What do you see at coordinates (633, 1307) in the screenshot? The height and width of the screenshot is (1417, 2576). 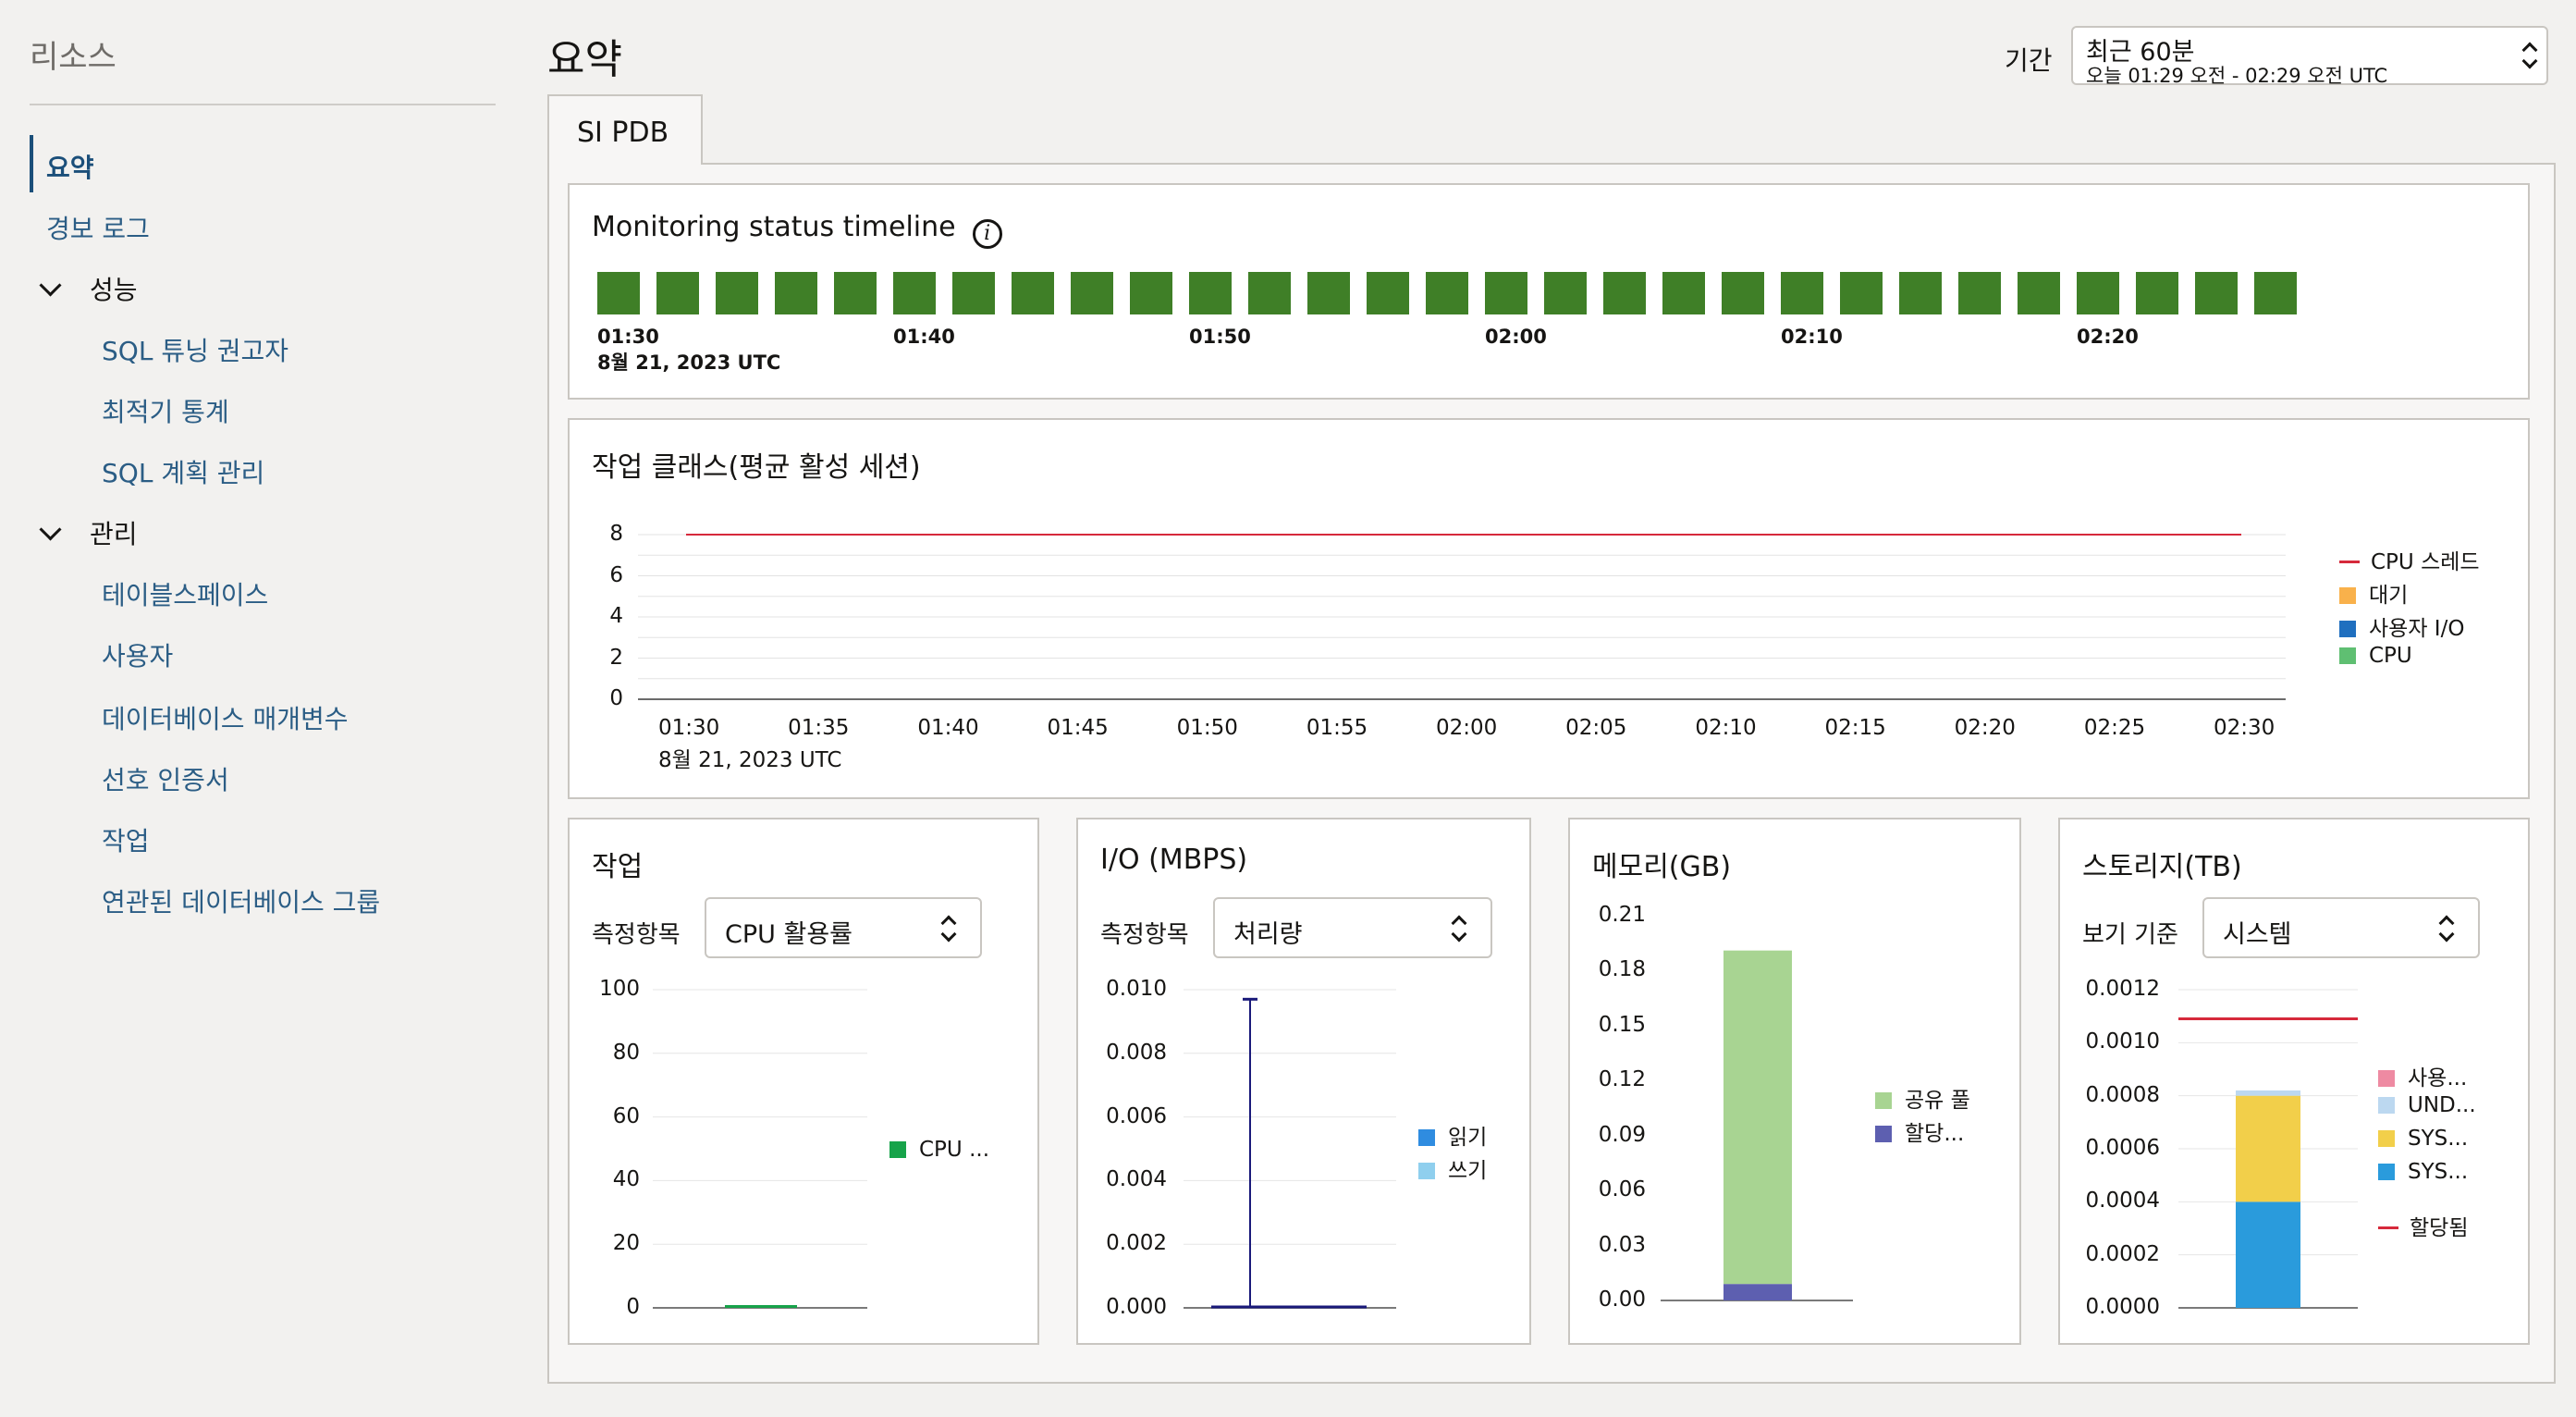 I see `job-y-tick: 0` at bounding box center [633, 1307].